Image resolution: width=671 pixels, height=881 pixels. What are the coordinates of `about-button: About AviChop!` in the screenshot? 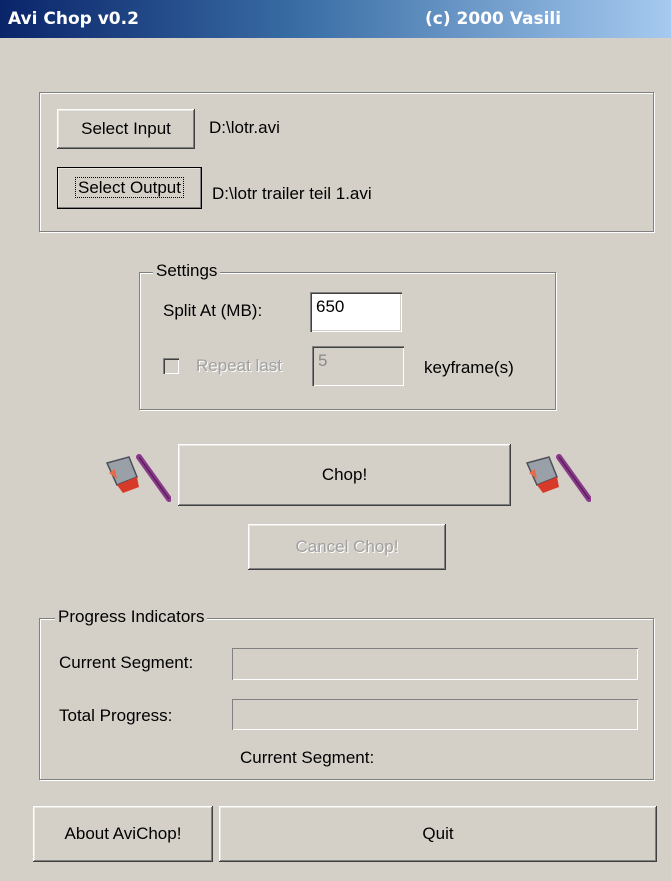 It's located at (123, 834).